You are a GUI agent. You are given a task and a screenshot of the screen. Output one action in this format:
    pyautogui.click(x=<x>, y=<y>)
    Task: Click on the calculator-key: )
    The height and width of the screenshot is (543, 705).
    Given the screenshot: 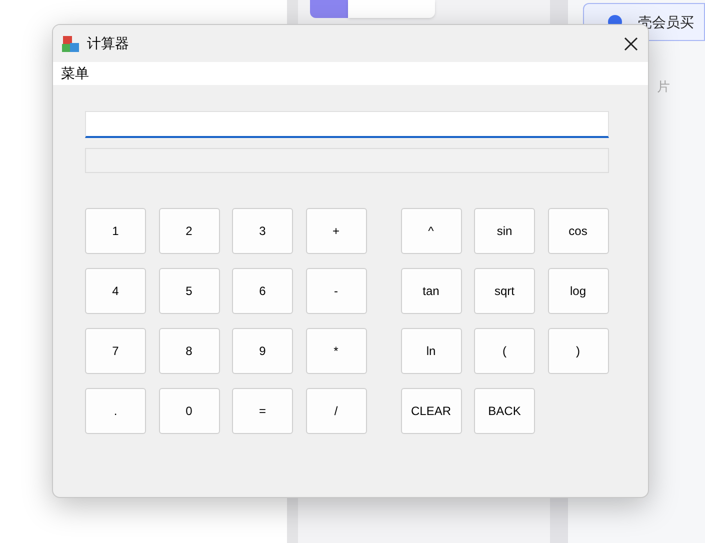 What is the action you would take?
    pyautogui.click(x=578, y=351)
    